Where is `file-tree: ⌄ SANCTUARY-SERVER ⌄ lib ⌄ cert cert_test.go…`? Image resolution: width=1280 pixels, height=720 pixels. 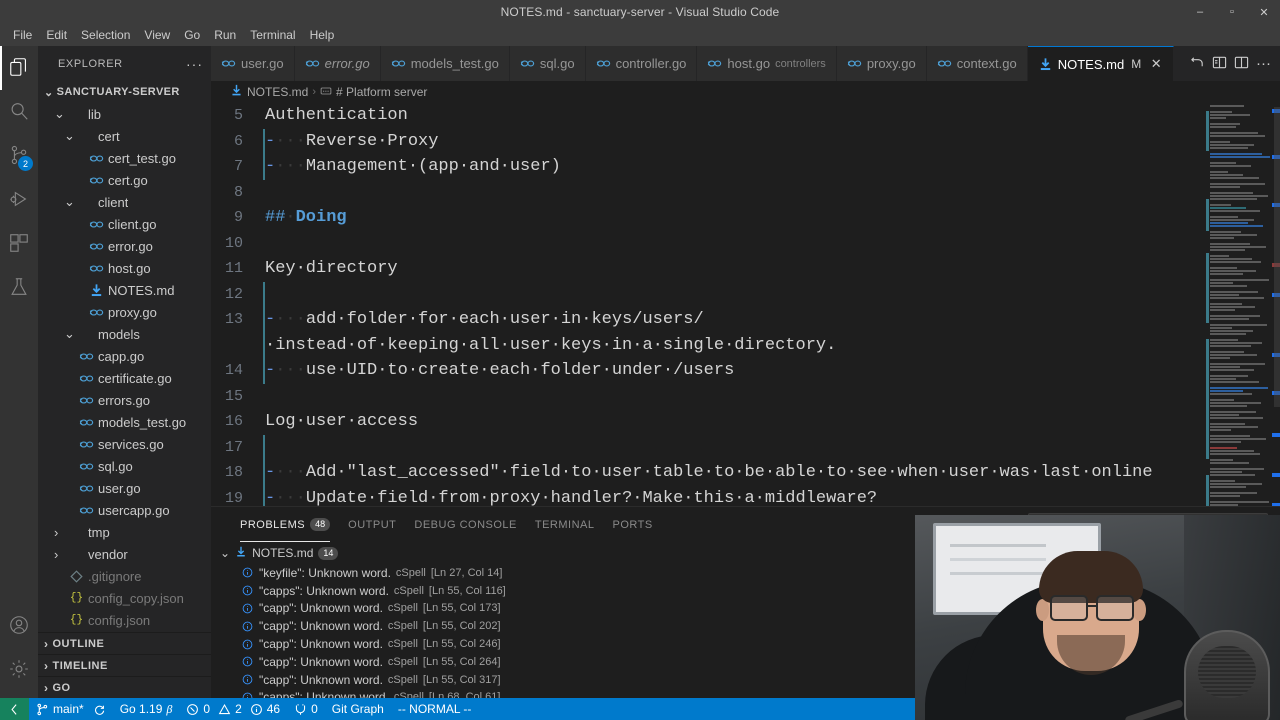 file-tree: ⌄ SANCTUARY-SERVER ⌄ lib ⌄ cert cert_test.go… is located at coordinates (124, 356).